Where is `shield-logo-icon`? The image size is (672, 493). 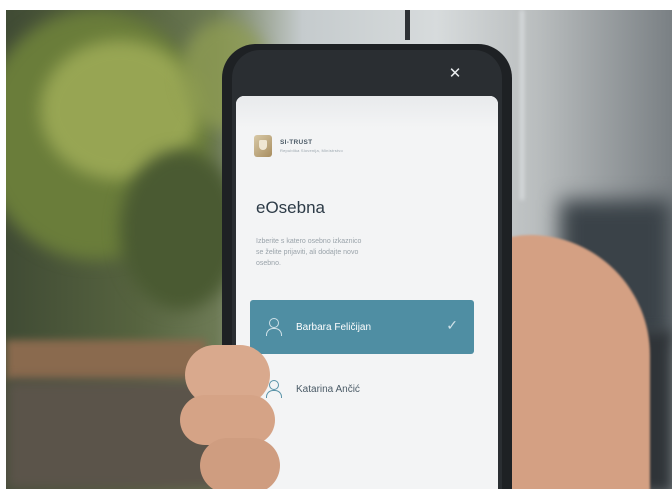 shield-logo-icon is located at coordinates (263, 146).